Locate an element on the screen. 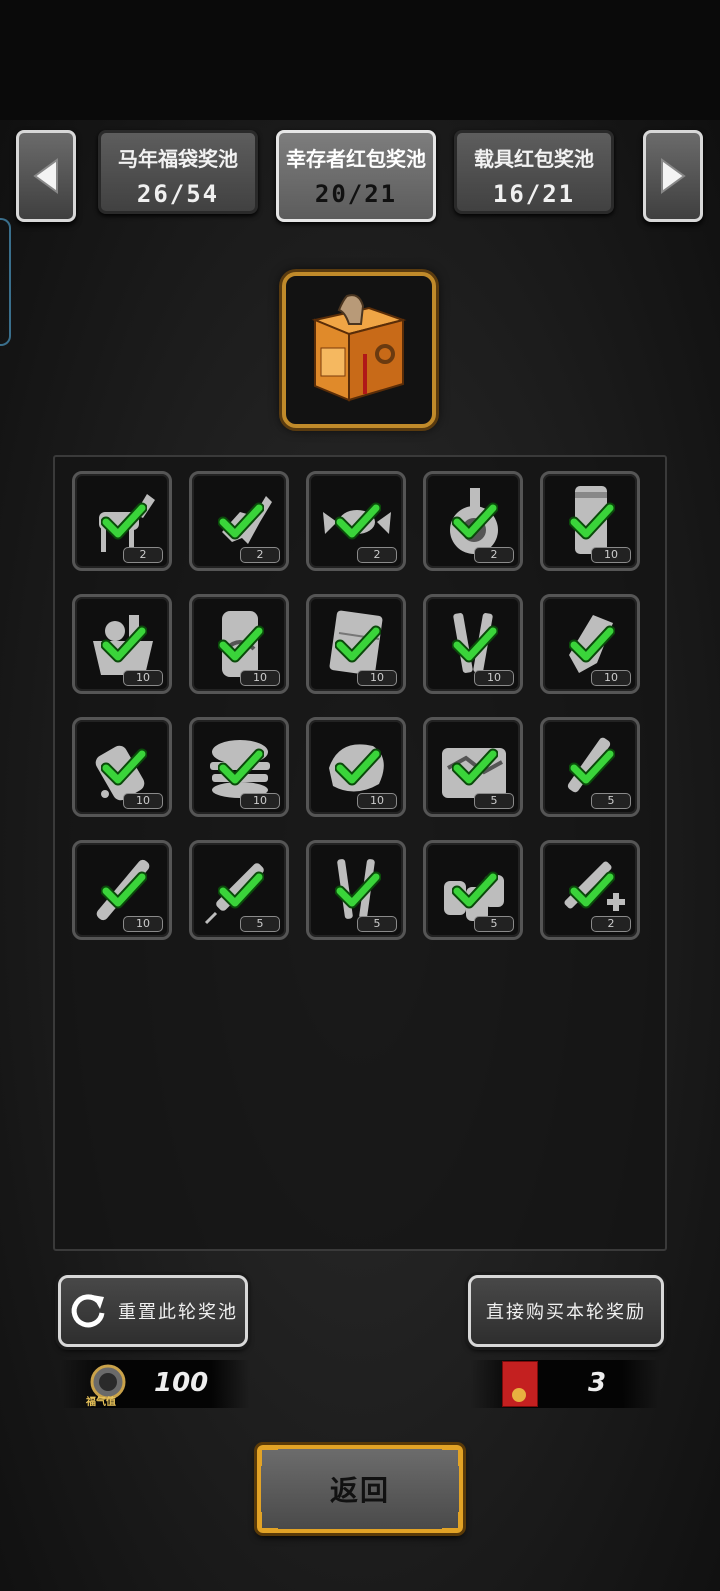 The width and height of the screenshot is (720, 1591). right-arrow-icon is located at coordinates (673, 176).